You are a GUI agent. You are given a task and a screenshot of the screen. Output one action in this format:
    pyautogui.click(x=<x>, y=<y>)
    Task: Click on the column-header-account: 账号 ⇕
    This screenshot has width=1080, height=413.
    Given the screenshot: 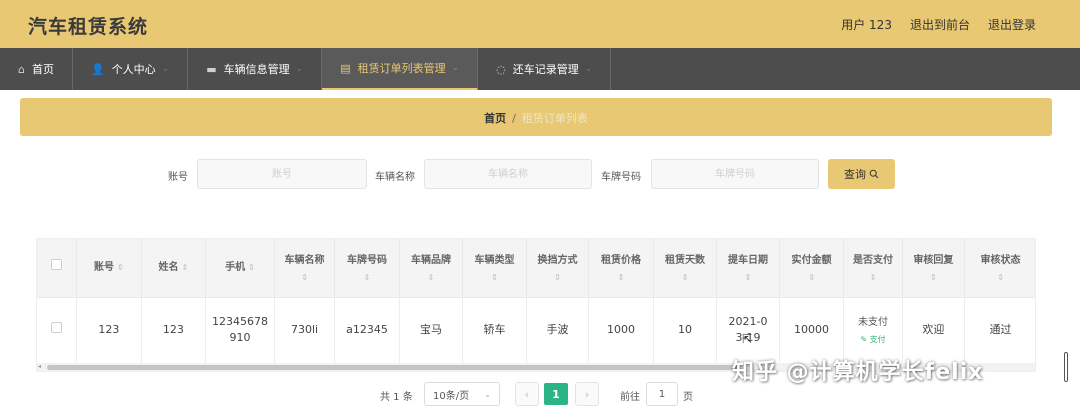 What is the action you would take?
    pyautogui.click(x=109, y=268)
    